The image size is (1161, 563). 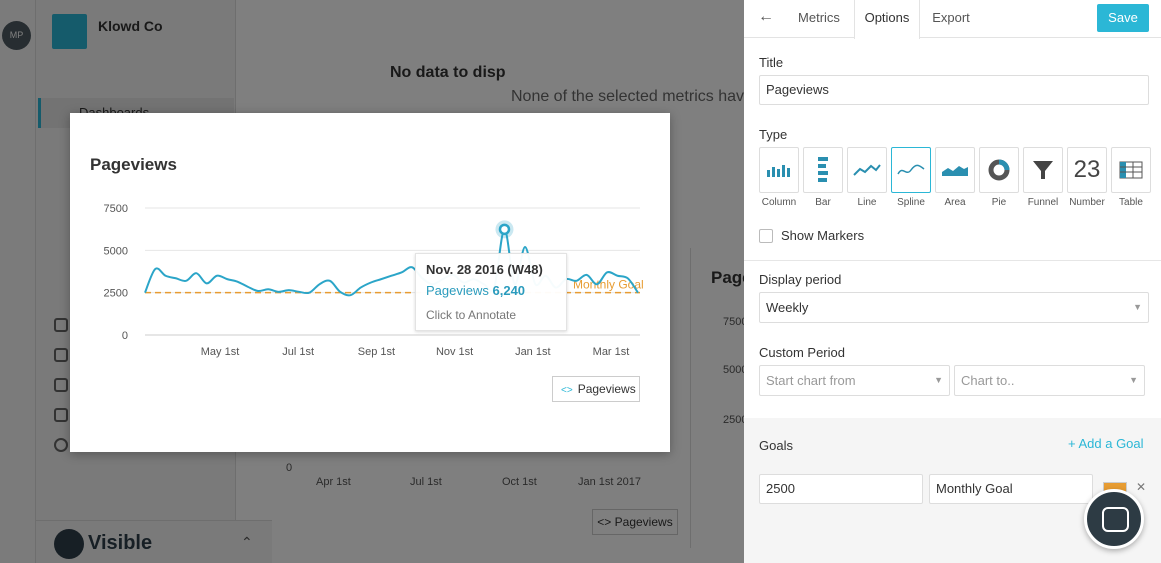 I want to click on start-date-select: Start chart from ▼, so click(x=854, y=380).